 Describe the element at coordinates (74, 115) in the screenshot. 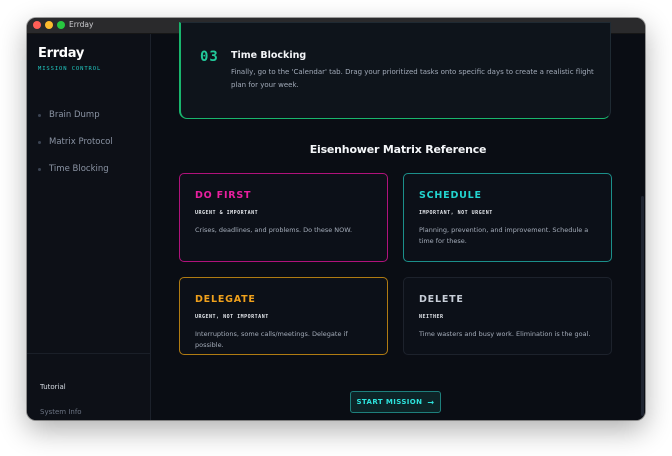

I see `sidebar-item-label: Brain Dump` at that location.